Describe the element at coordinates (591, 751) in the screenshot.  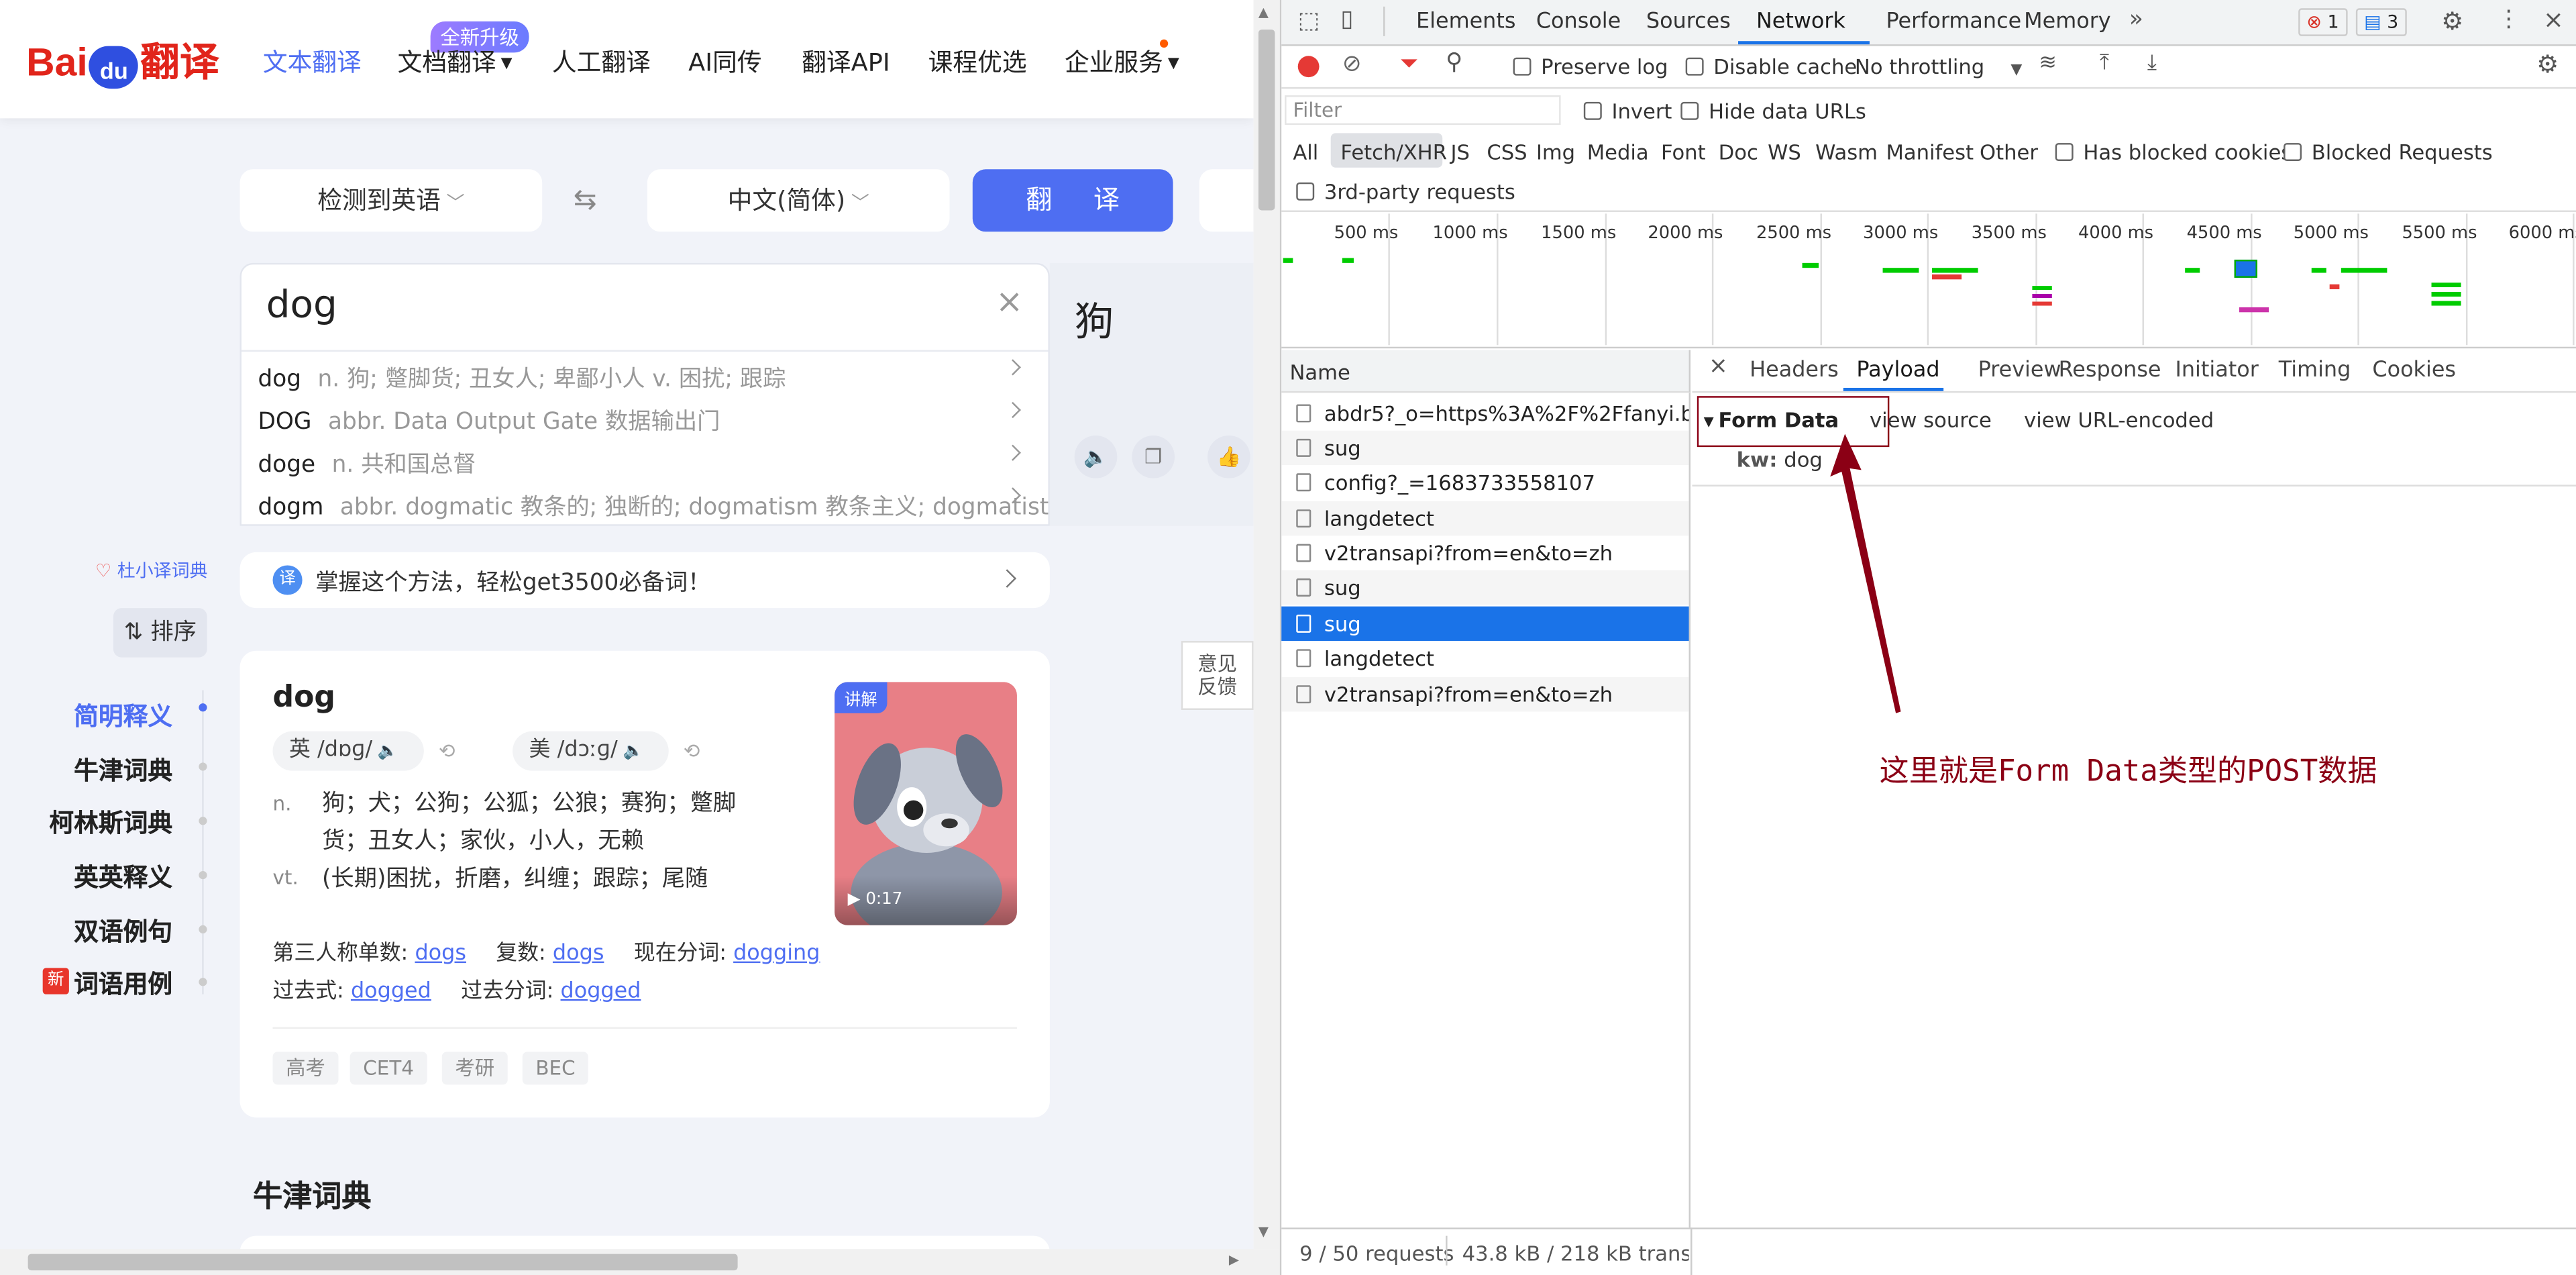
I see `us-pron-button: 美 /dɔːɡ/ 🔈` at that location.